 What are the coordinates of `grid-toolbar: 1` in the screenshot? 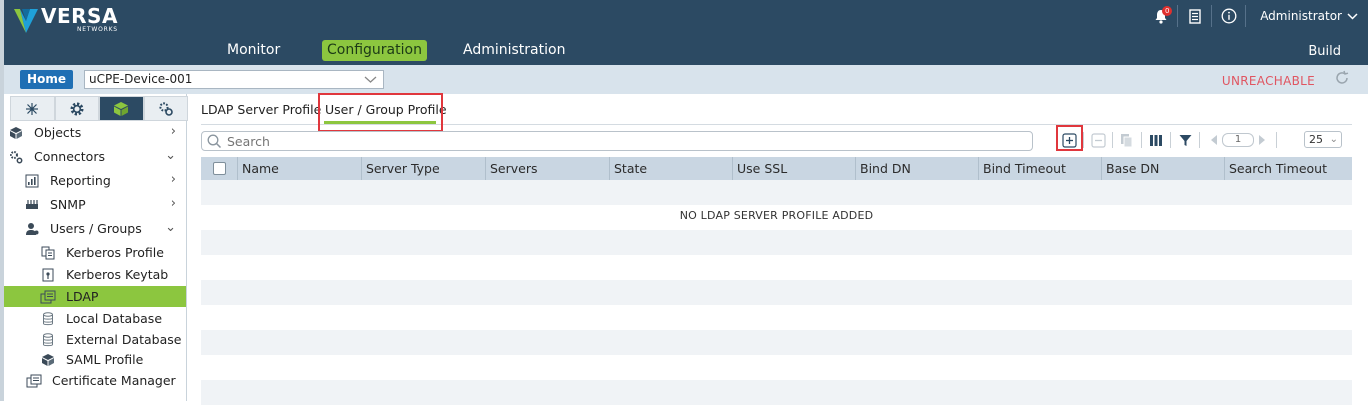 It's located at (1172, 140).